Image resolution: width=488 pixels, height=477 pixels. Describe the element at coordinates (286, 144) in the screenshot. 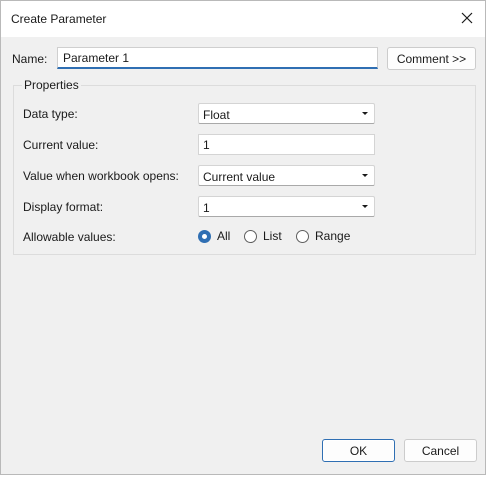

I see `current-value-input` at that location.